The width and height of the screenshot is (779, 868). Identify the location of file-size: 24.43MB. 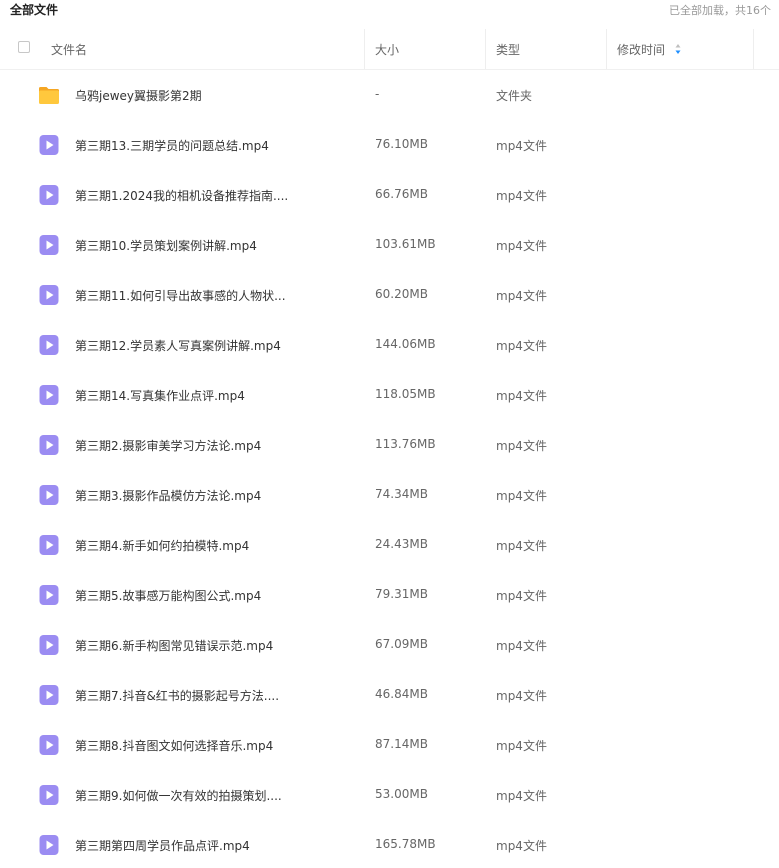
(401, 544).